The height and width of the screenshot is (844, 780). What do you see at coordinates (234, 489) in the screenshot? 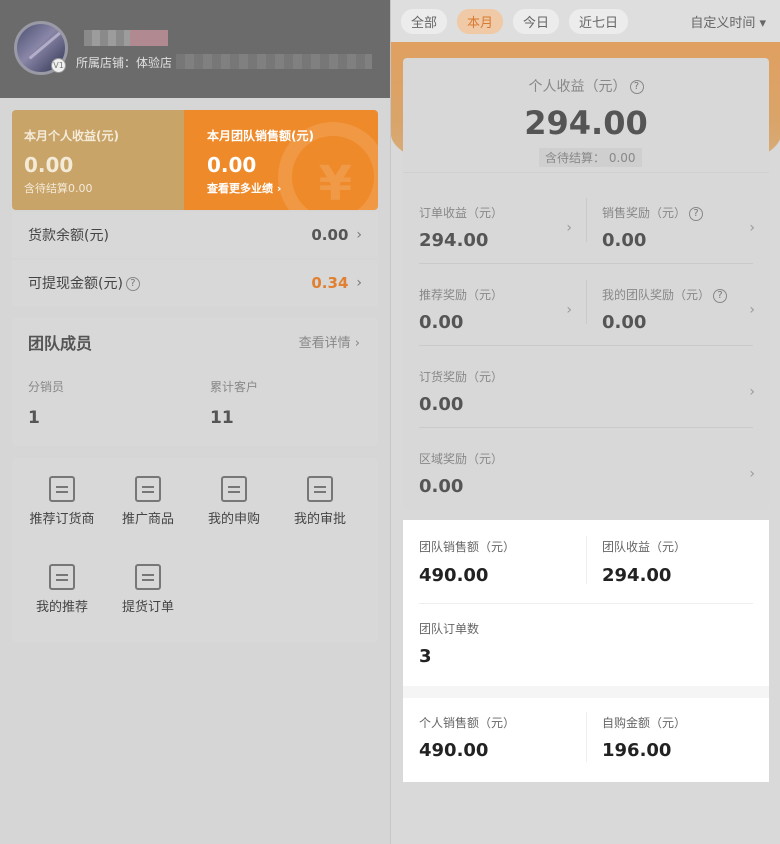
I see `document-icon` at bounding box center [234, 489].